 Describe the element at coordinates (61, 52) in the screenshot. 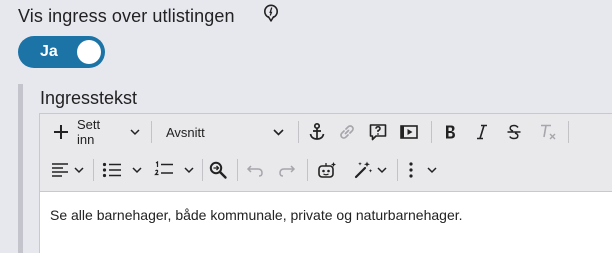

I see `show-ingress-toggle: Ja` at that location.